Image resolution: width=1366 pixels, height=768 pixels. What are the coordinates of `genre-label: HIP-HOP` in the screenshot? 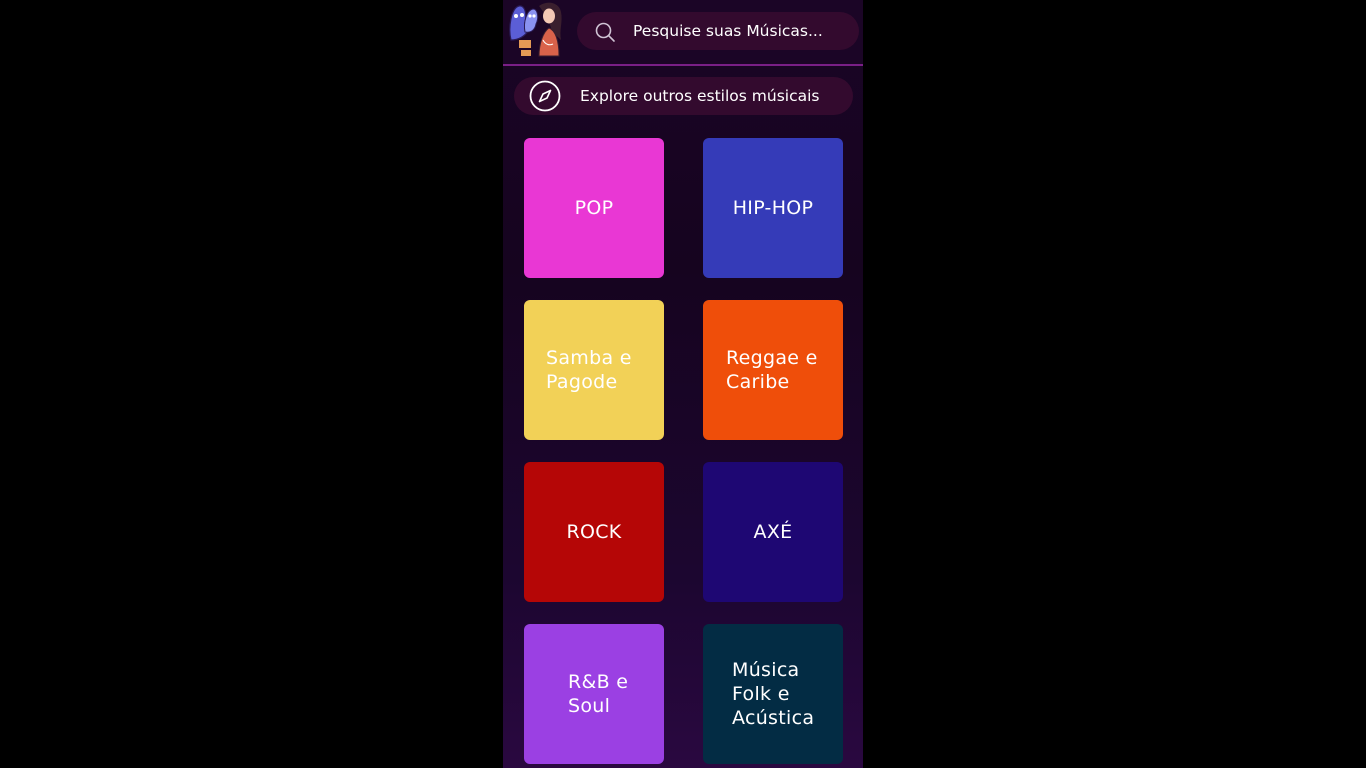 It's located at (773, 208).